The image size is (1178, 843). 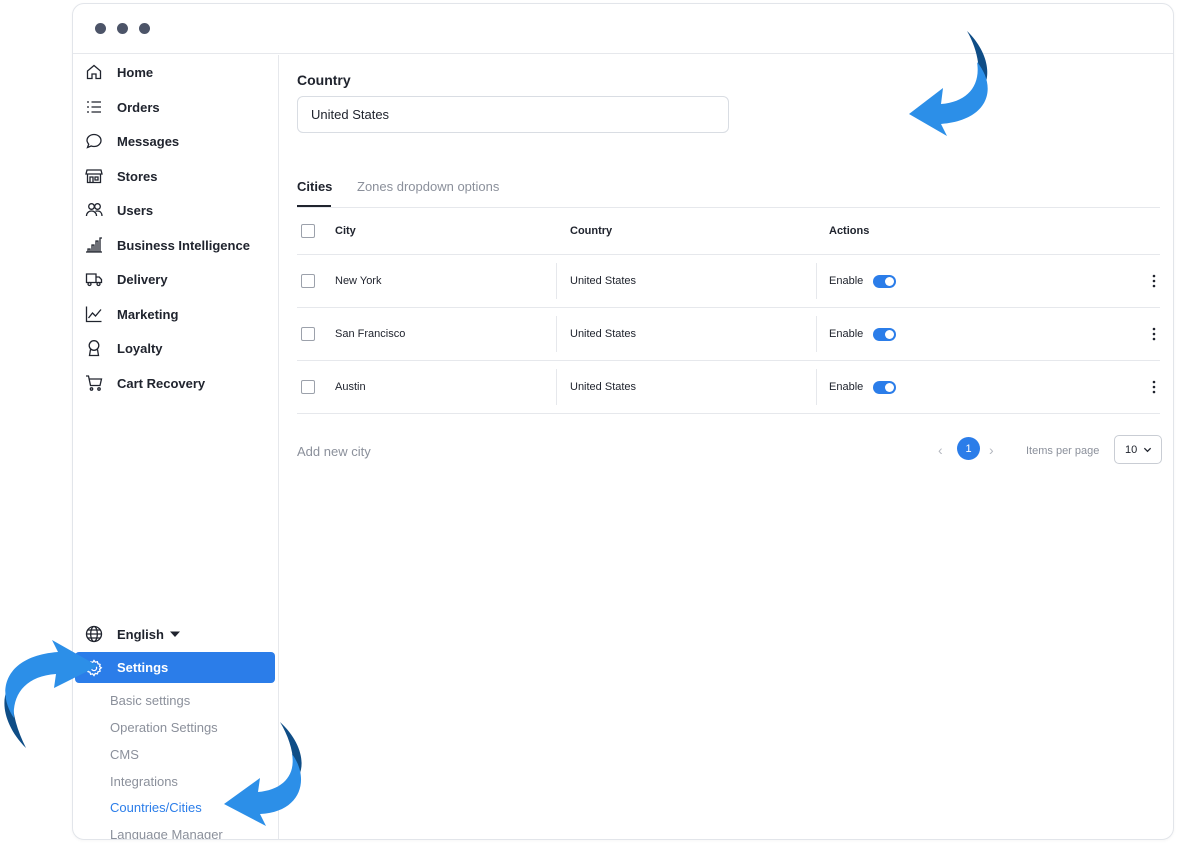 I want to click on sidebar-item-settings: Settings, so click(x=175, y=667).